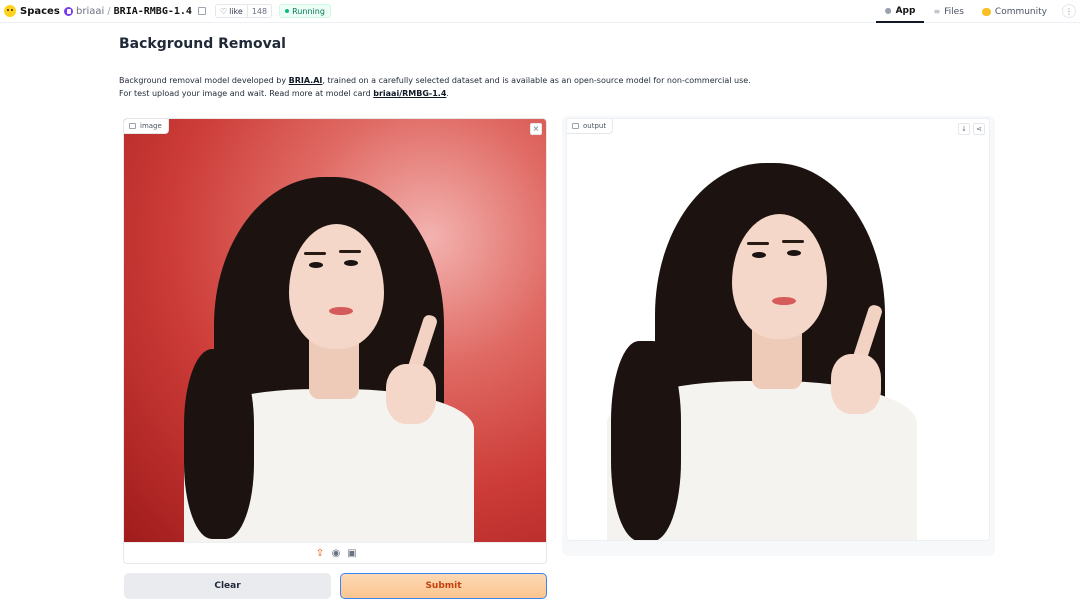  I want to click on photo-watermark: @刘亦菲, so click(516, 551).